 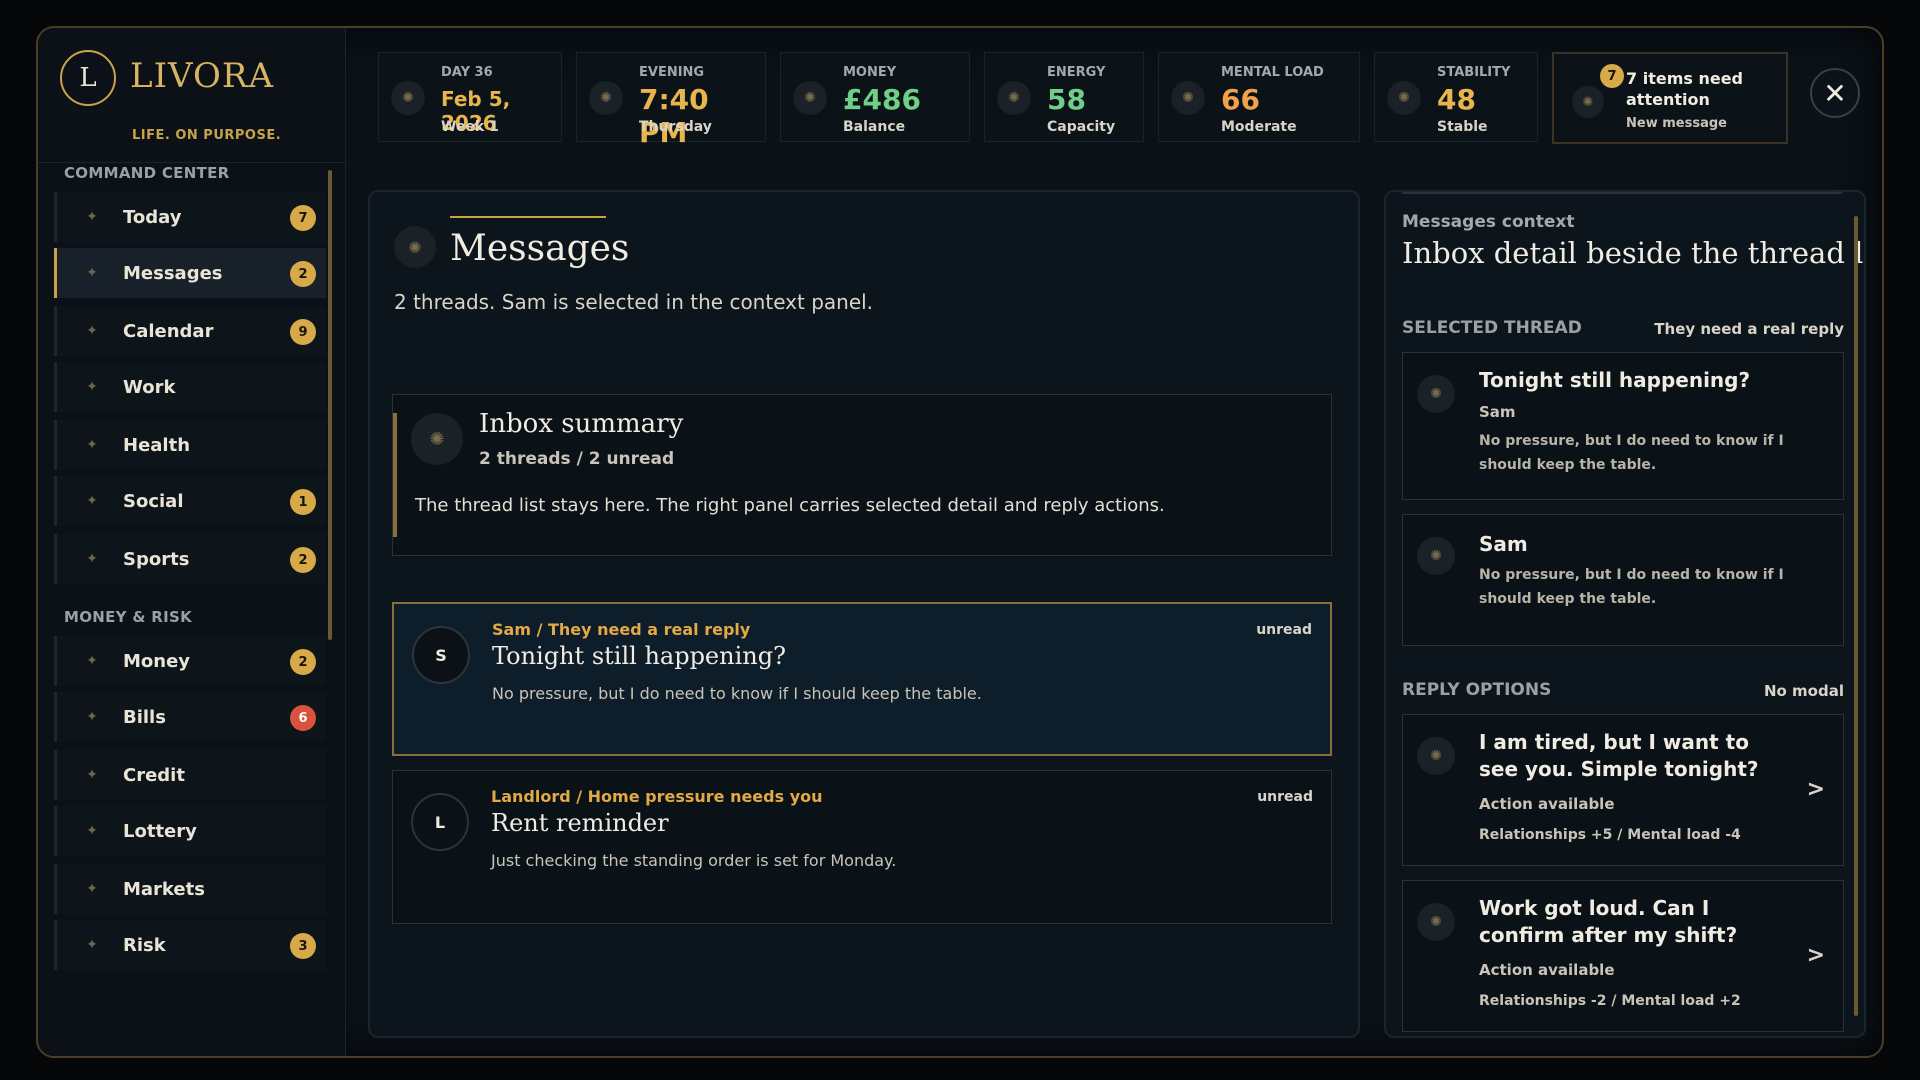 What do you see at coordinates (92, 775) in the screenshot?
I see `credit-icon: ✦` at bounding box center [92, 775].